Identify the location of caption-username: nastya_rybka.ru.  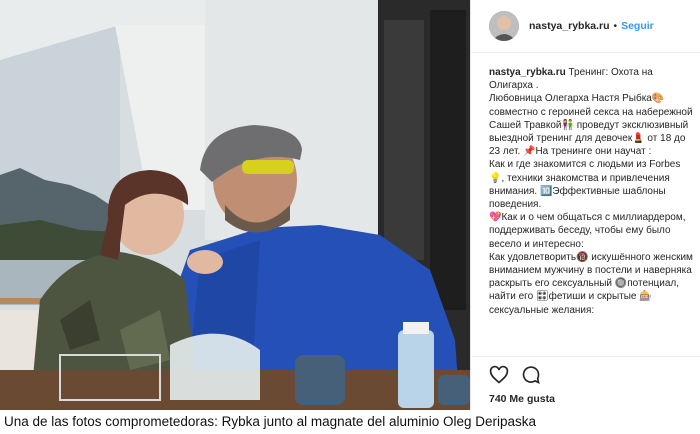
(527, 72).